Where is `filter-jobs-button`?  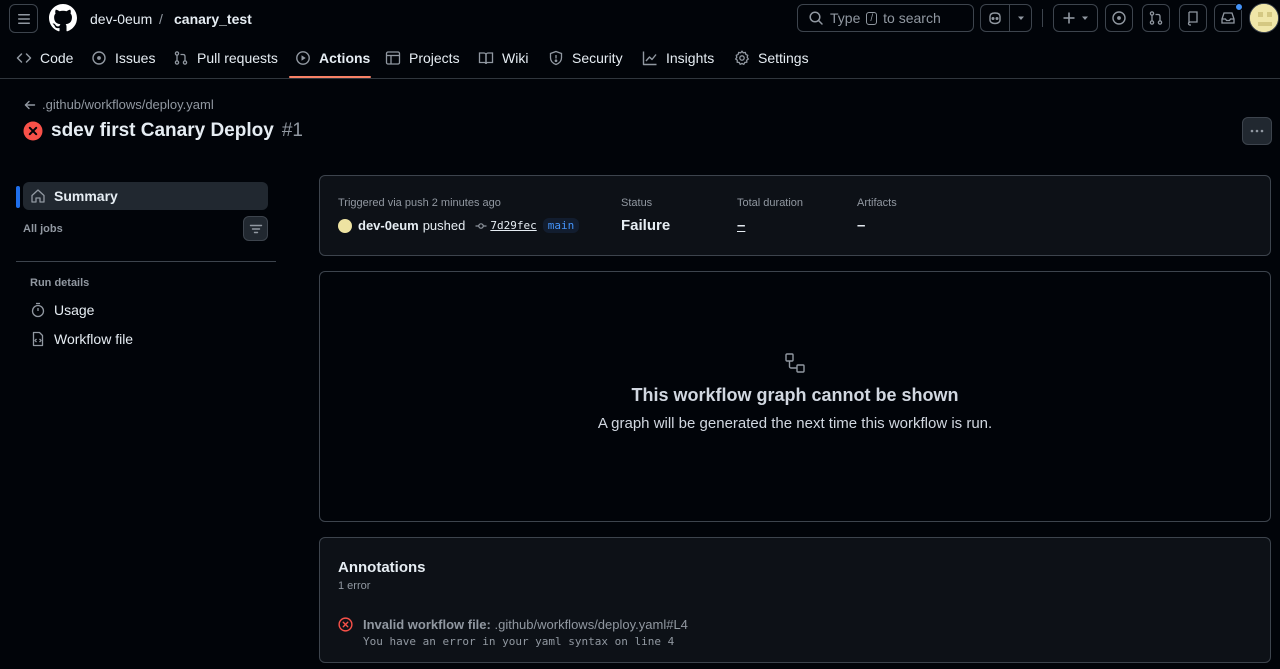
filter-jobs-button is located at coordinates (255, 228).